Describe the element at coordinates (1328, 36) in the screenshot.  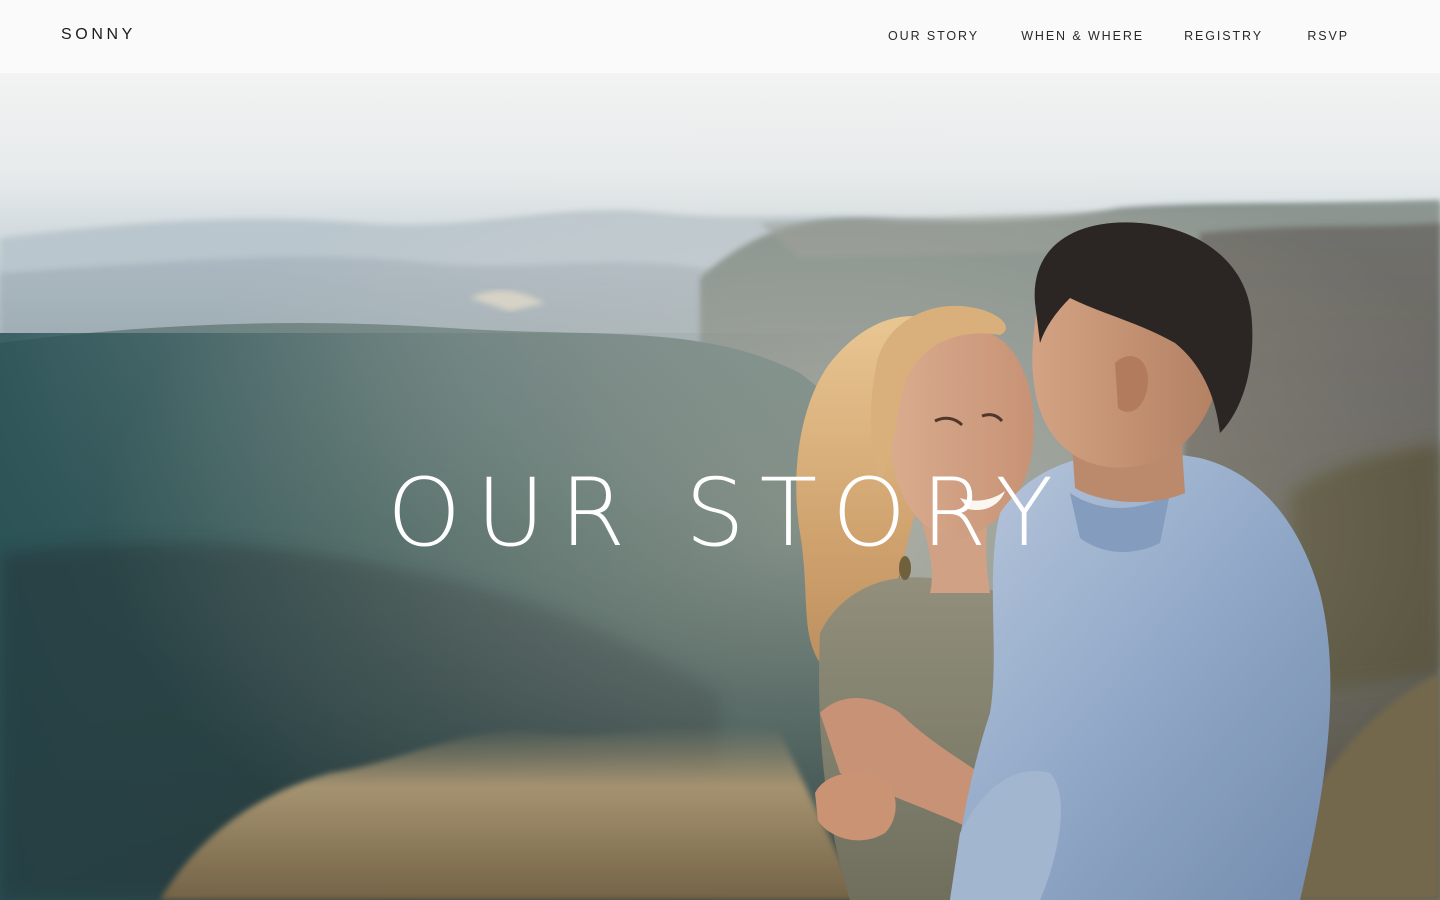
I see `nav-rsvp: RSVP` at that location.